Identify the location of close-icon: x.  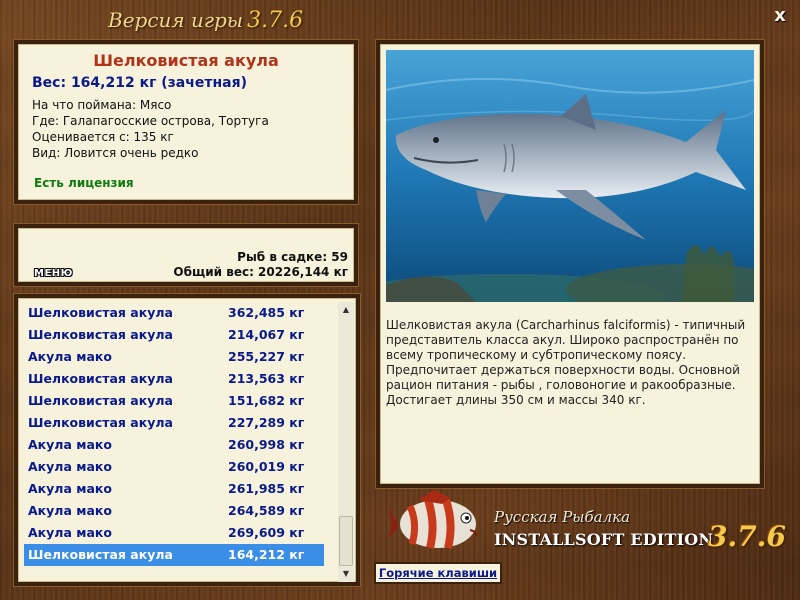
(780, 15).